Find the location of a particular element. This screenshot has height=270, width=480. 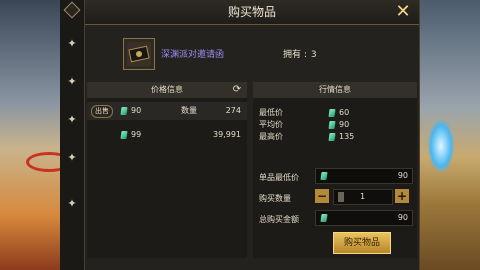

qty-value: 1 is located at coordinates (363, 196).